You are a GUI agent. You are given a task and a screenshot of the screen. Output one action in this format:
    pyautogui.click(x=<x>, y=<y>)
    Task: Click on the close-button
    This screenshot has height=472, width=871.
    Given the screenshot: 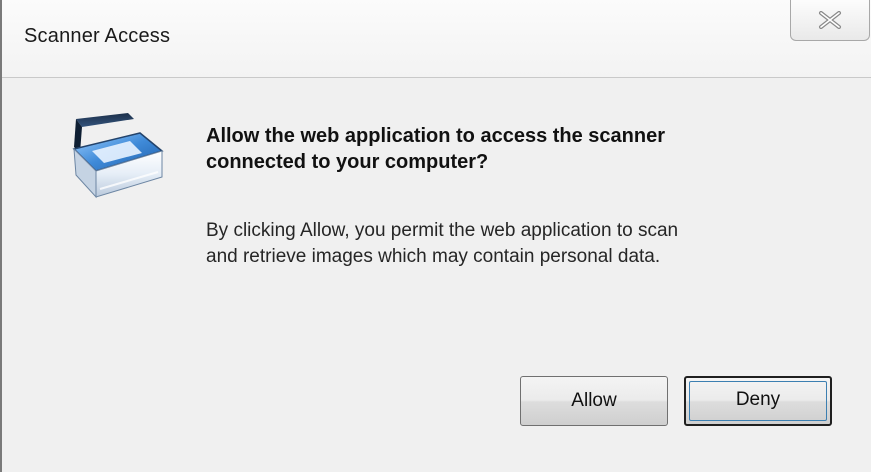 What is the action you would take?
    pyautogui.click(x=830, y=20)
    